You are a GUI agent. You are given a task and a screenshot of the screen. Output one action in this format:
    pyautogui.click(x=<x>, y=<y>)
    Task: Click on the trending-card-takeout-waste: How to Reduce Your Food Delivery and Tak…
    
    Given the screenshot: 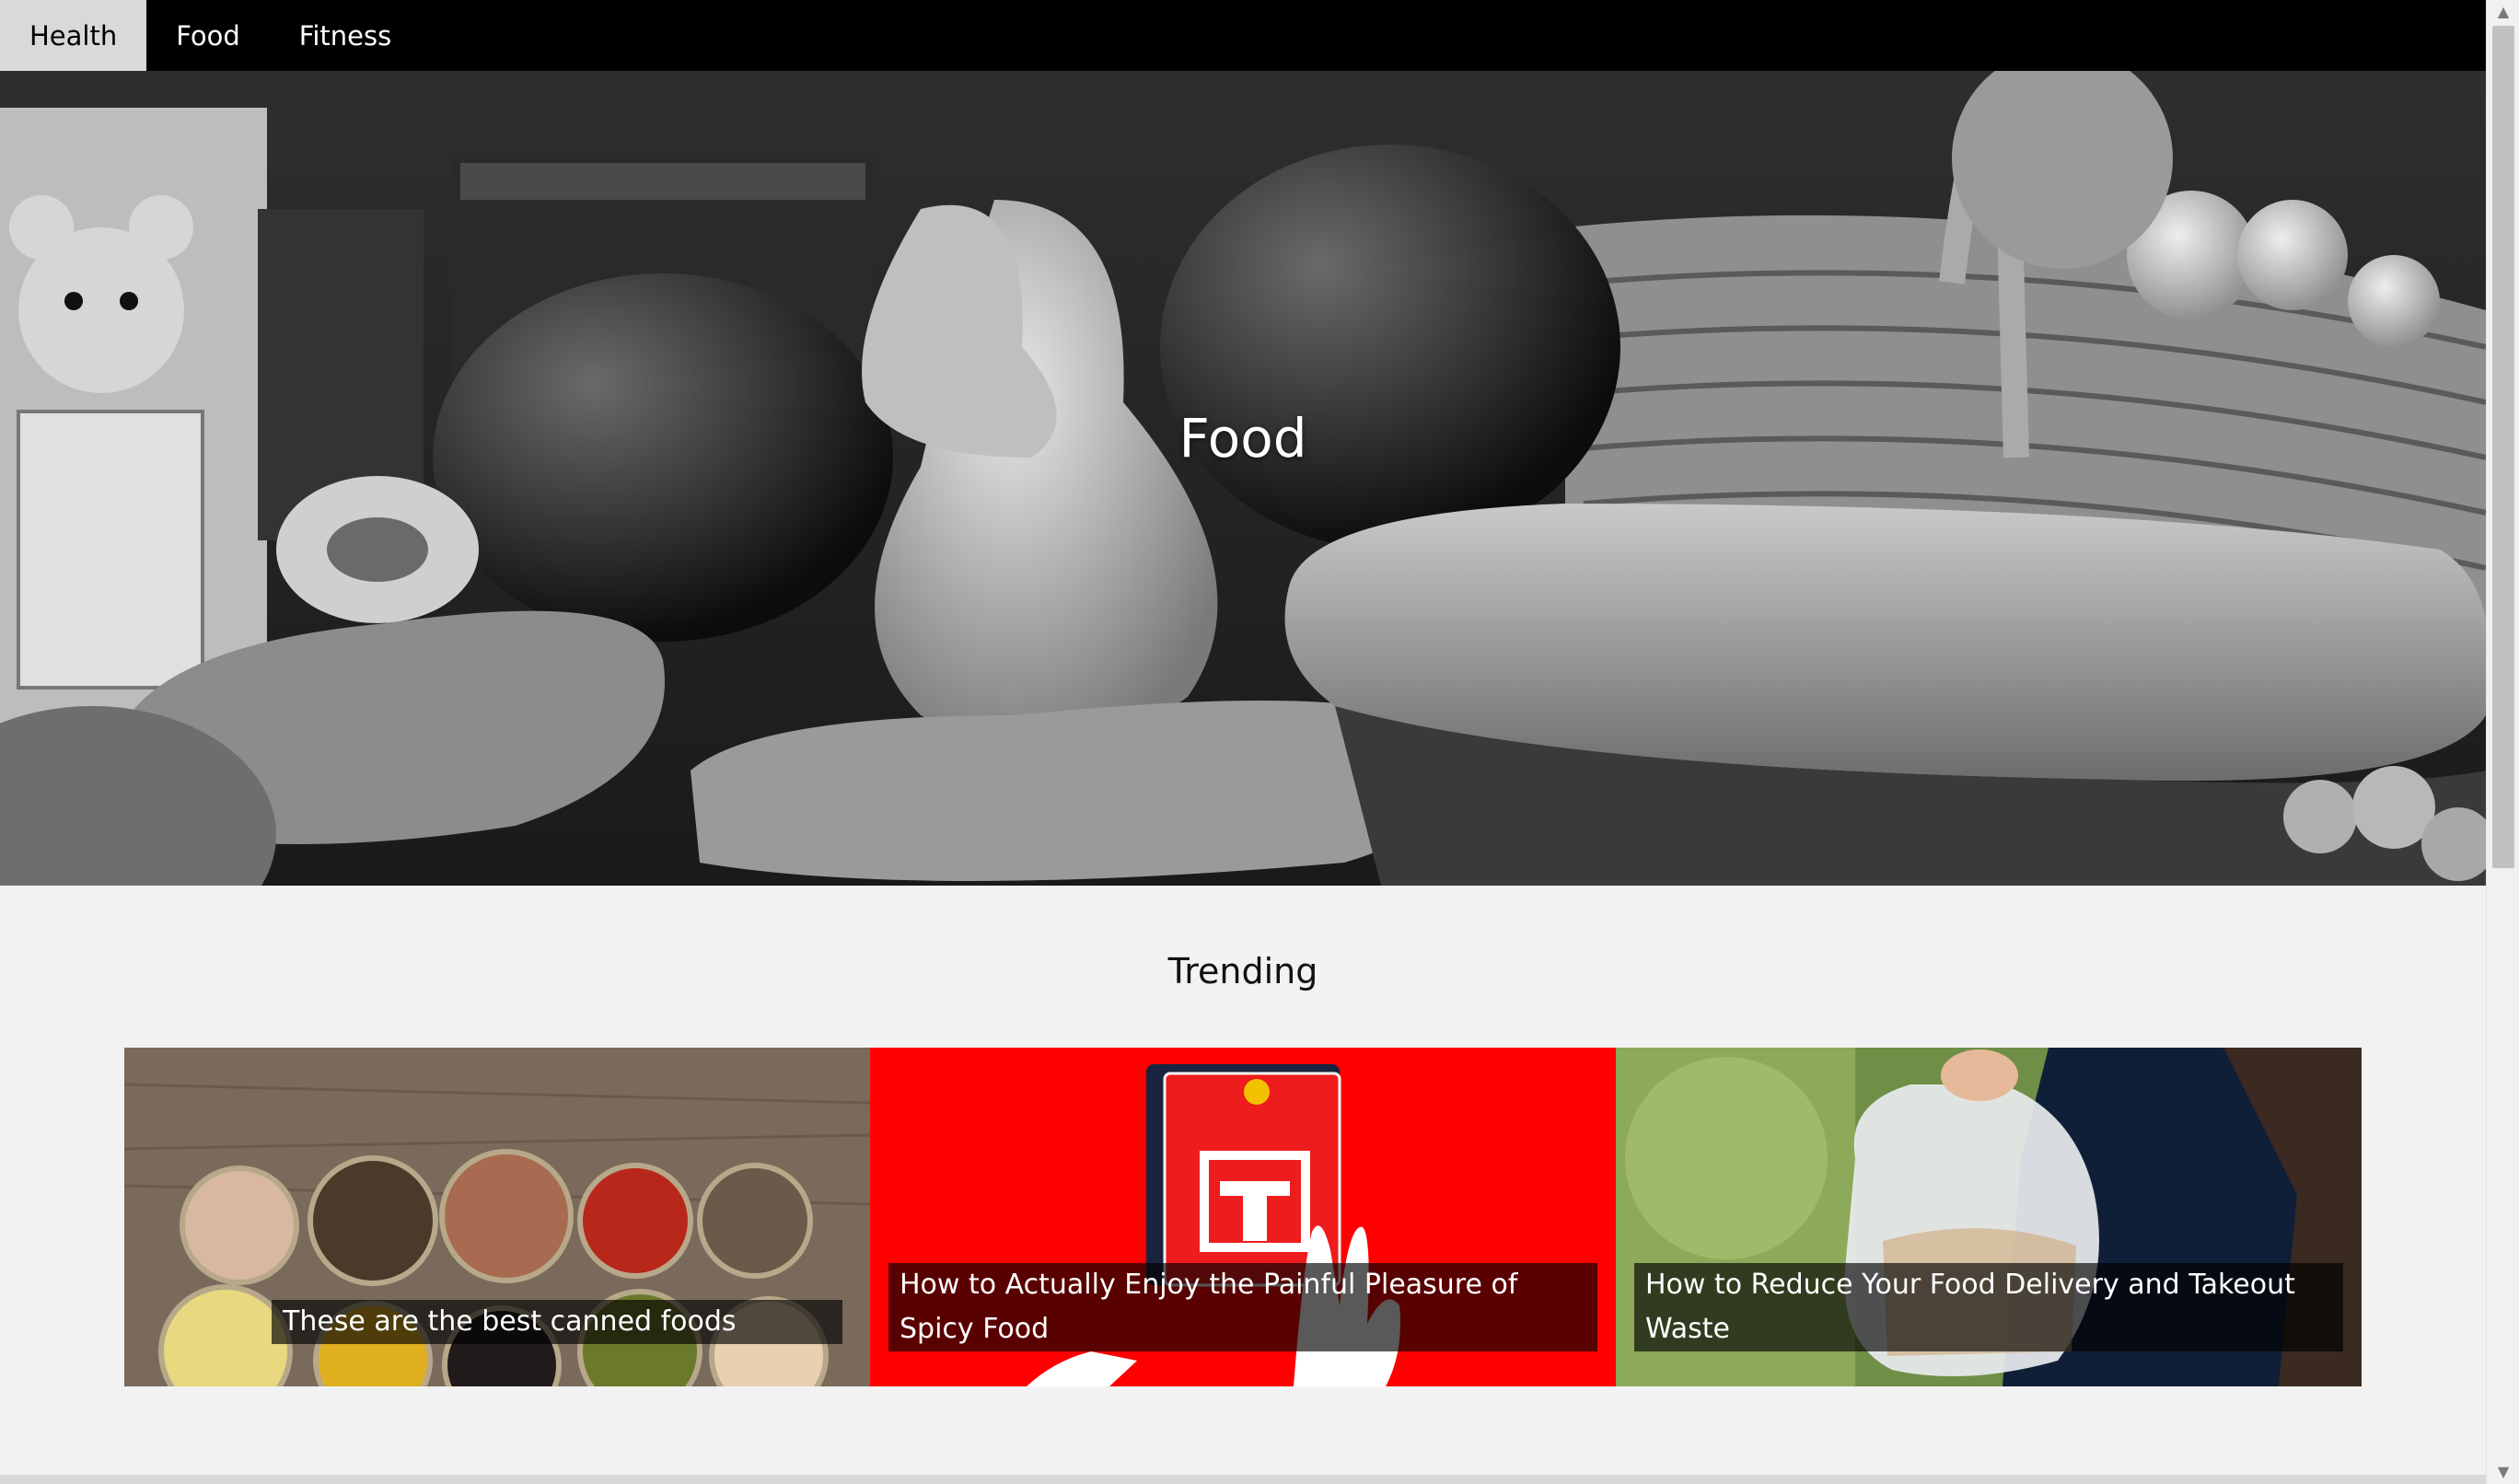 What is the action you would take?
    pyautogui.click(x=1989, y=1217)
    